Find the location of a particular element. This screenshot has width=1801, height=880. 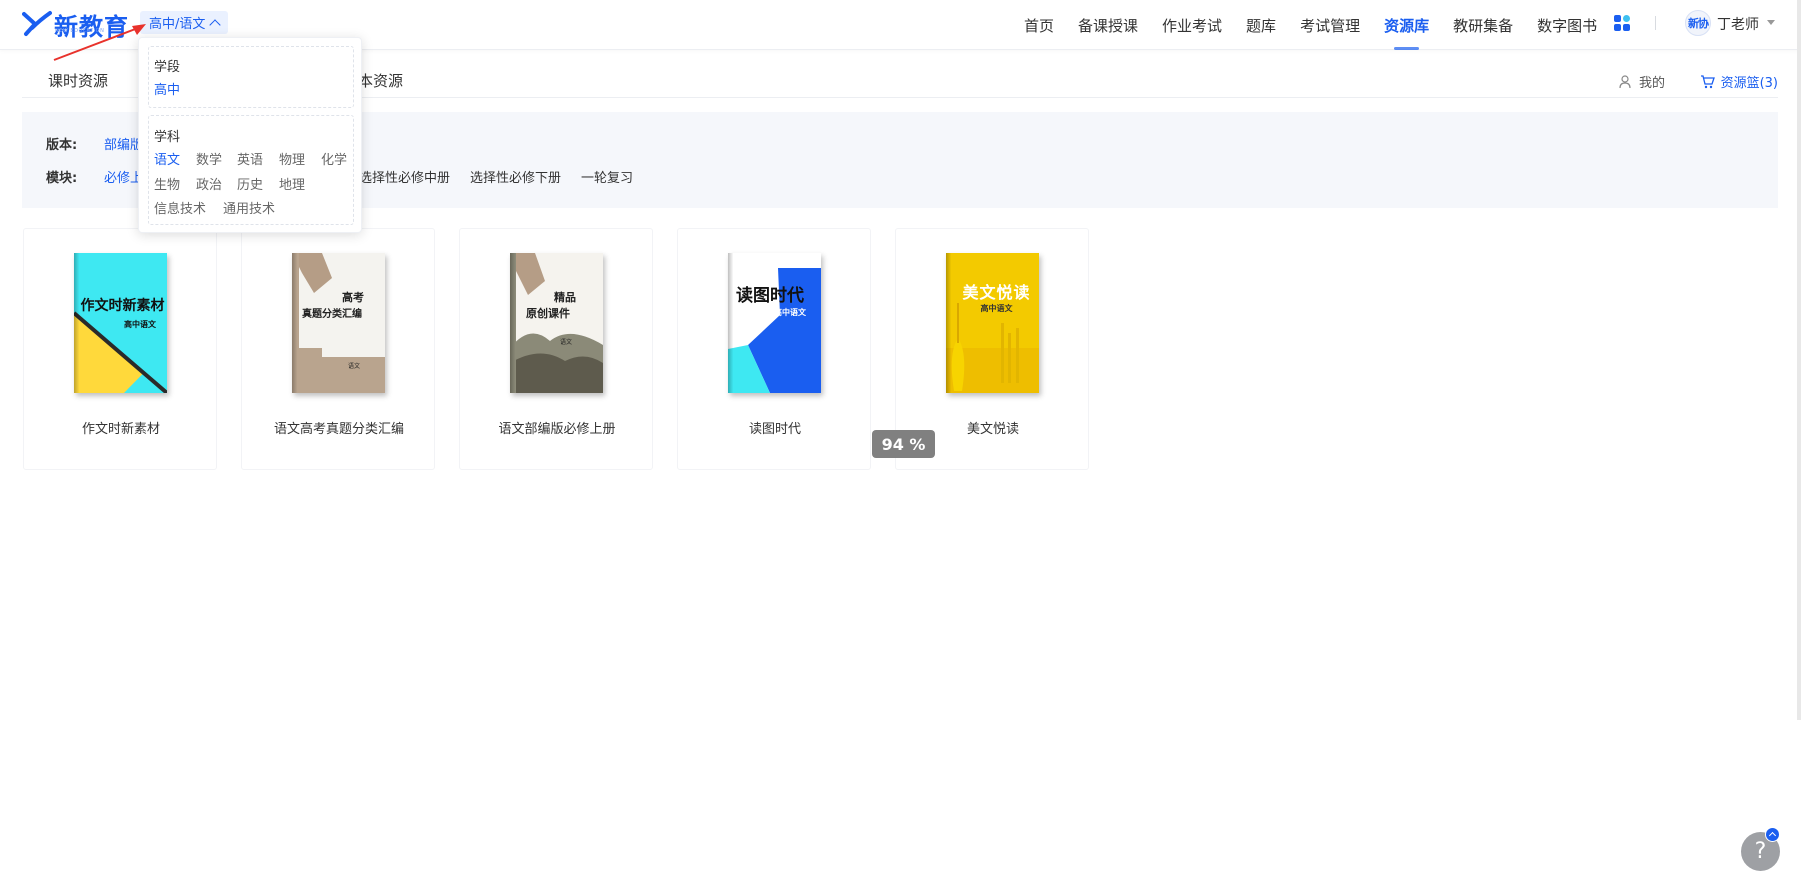

edition-label: 版本: is located at coordinates (62, 145).